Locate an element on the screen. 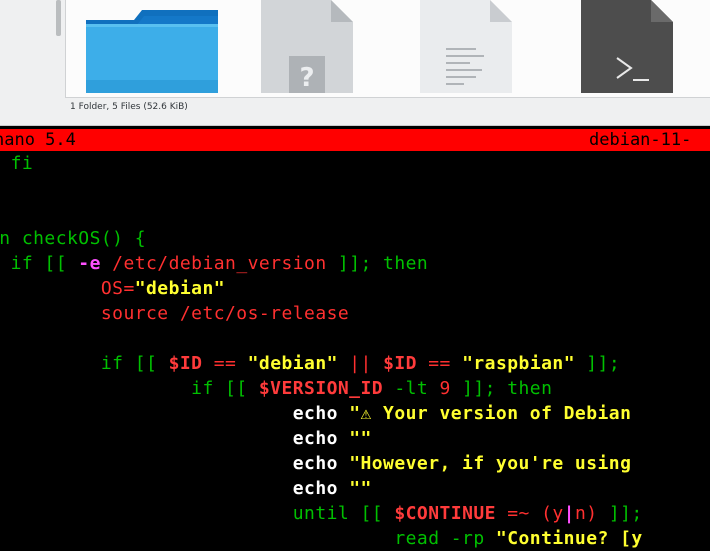 This screenshot has width=710, height=551. code-line: echo "However, if you're using is located at coordinates (315, 463).